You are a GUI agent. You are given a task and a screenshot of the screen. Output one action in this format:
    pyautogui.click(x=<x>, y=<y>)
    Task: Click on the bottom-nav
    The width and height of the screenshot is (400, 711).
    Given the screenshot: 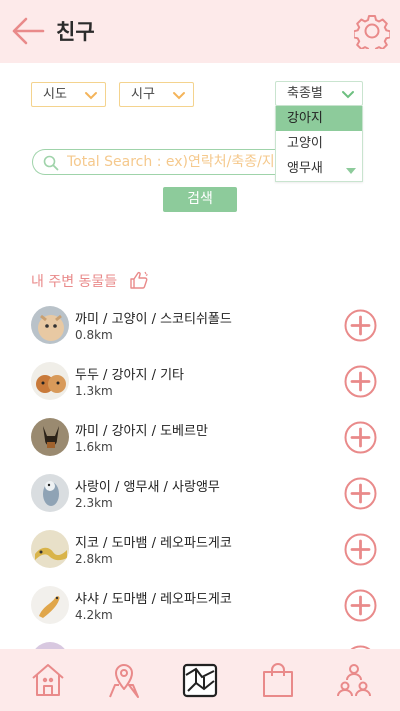 What is the action you would take?
    pyautogui.click(x=200, y=680)
    